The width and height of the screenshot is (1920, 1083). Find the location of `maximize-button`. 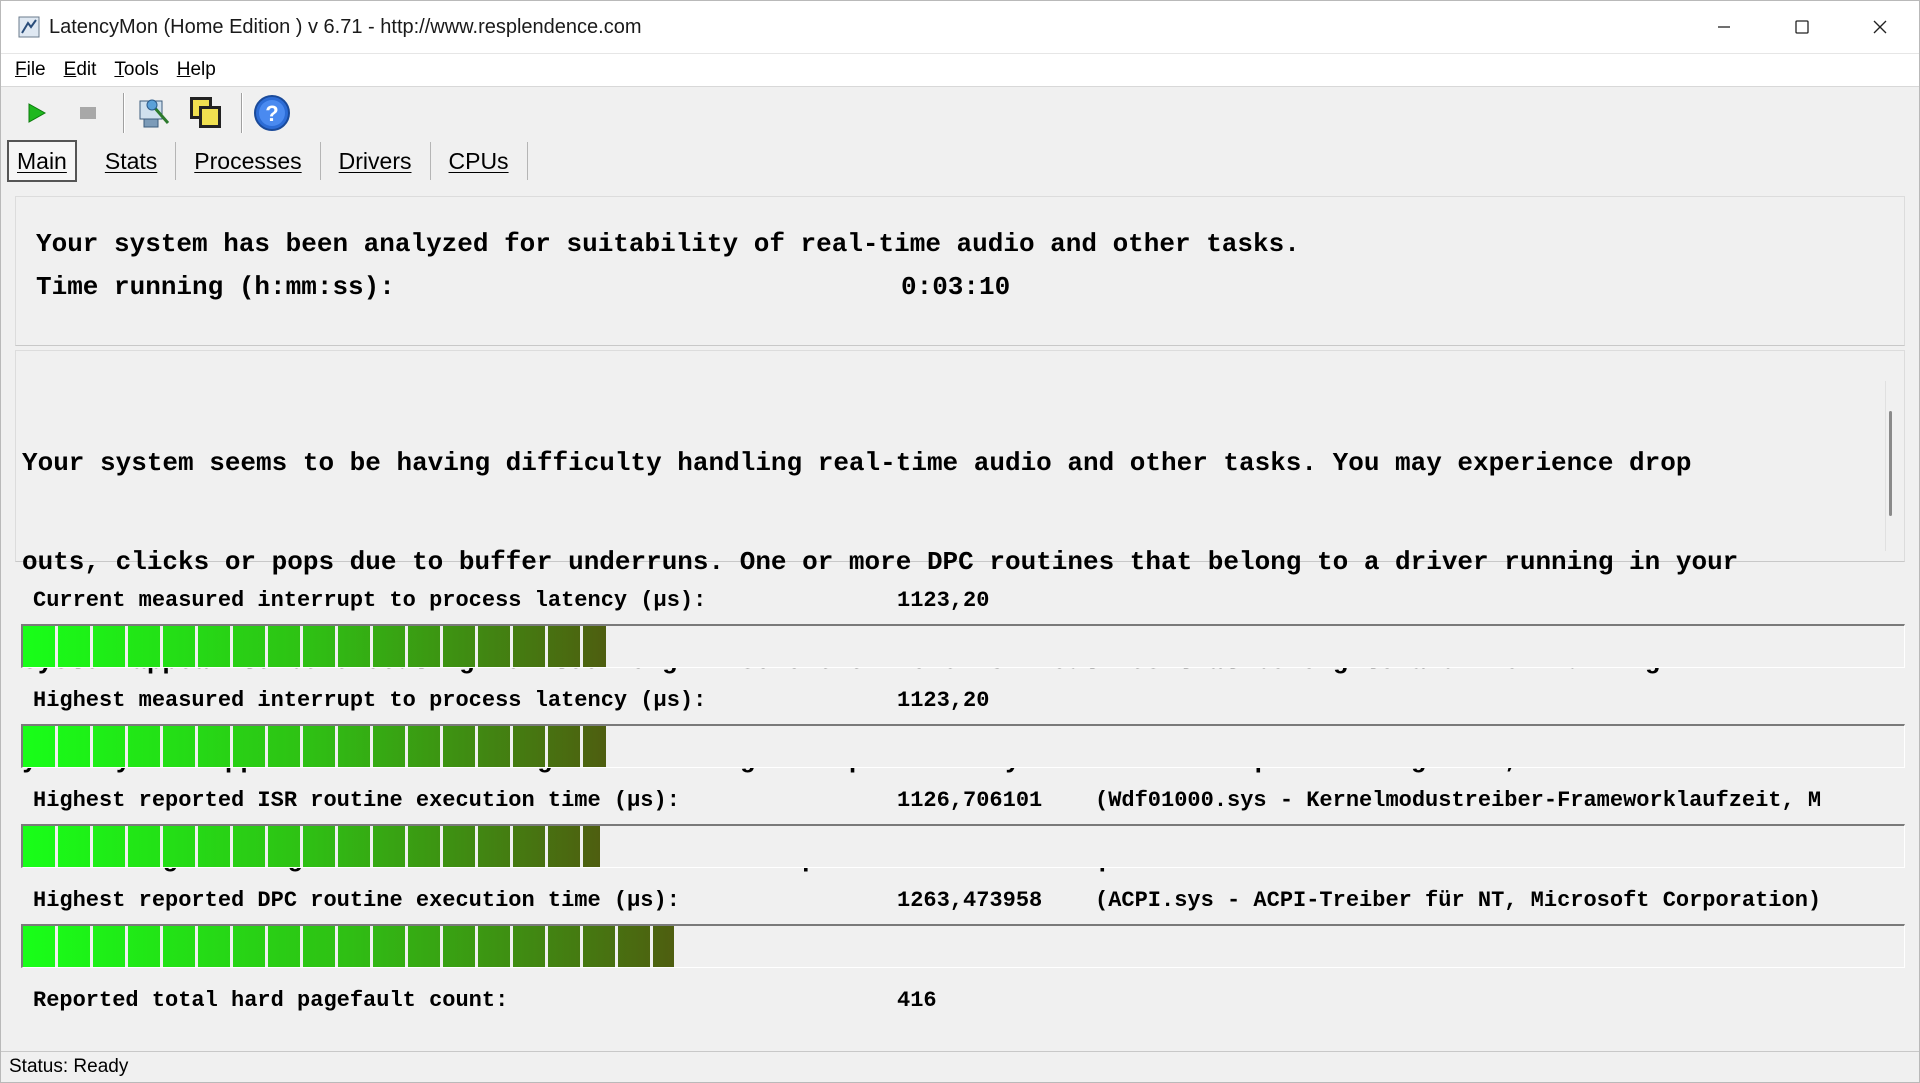

maximize-button is located at coordinates (1802, 27).